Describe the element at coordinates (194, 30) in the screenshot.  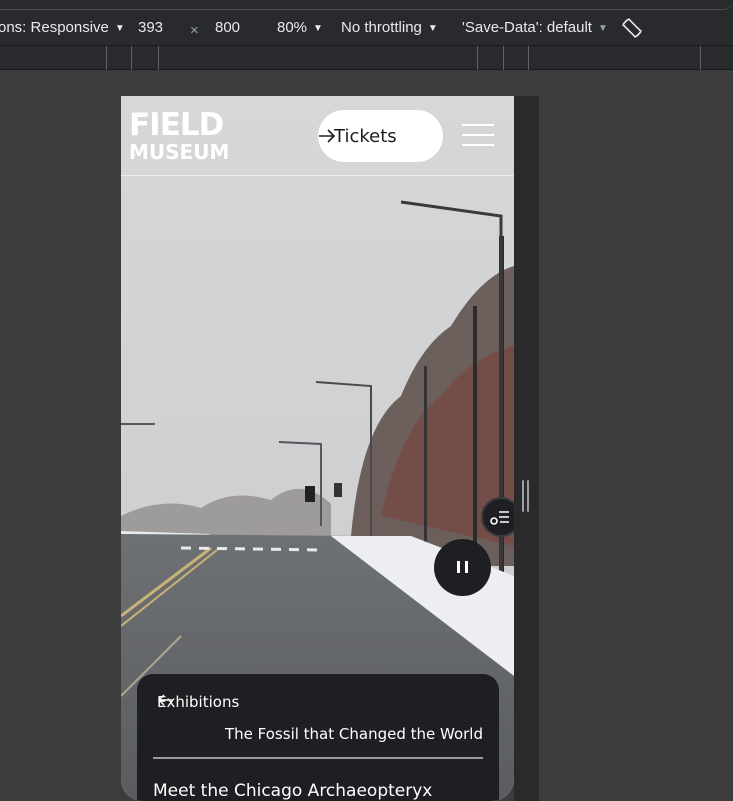
I see `dimension-times-icon: ×` at that location.